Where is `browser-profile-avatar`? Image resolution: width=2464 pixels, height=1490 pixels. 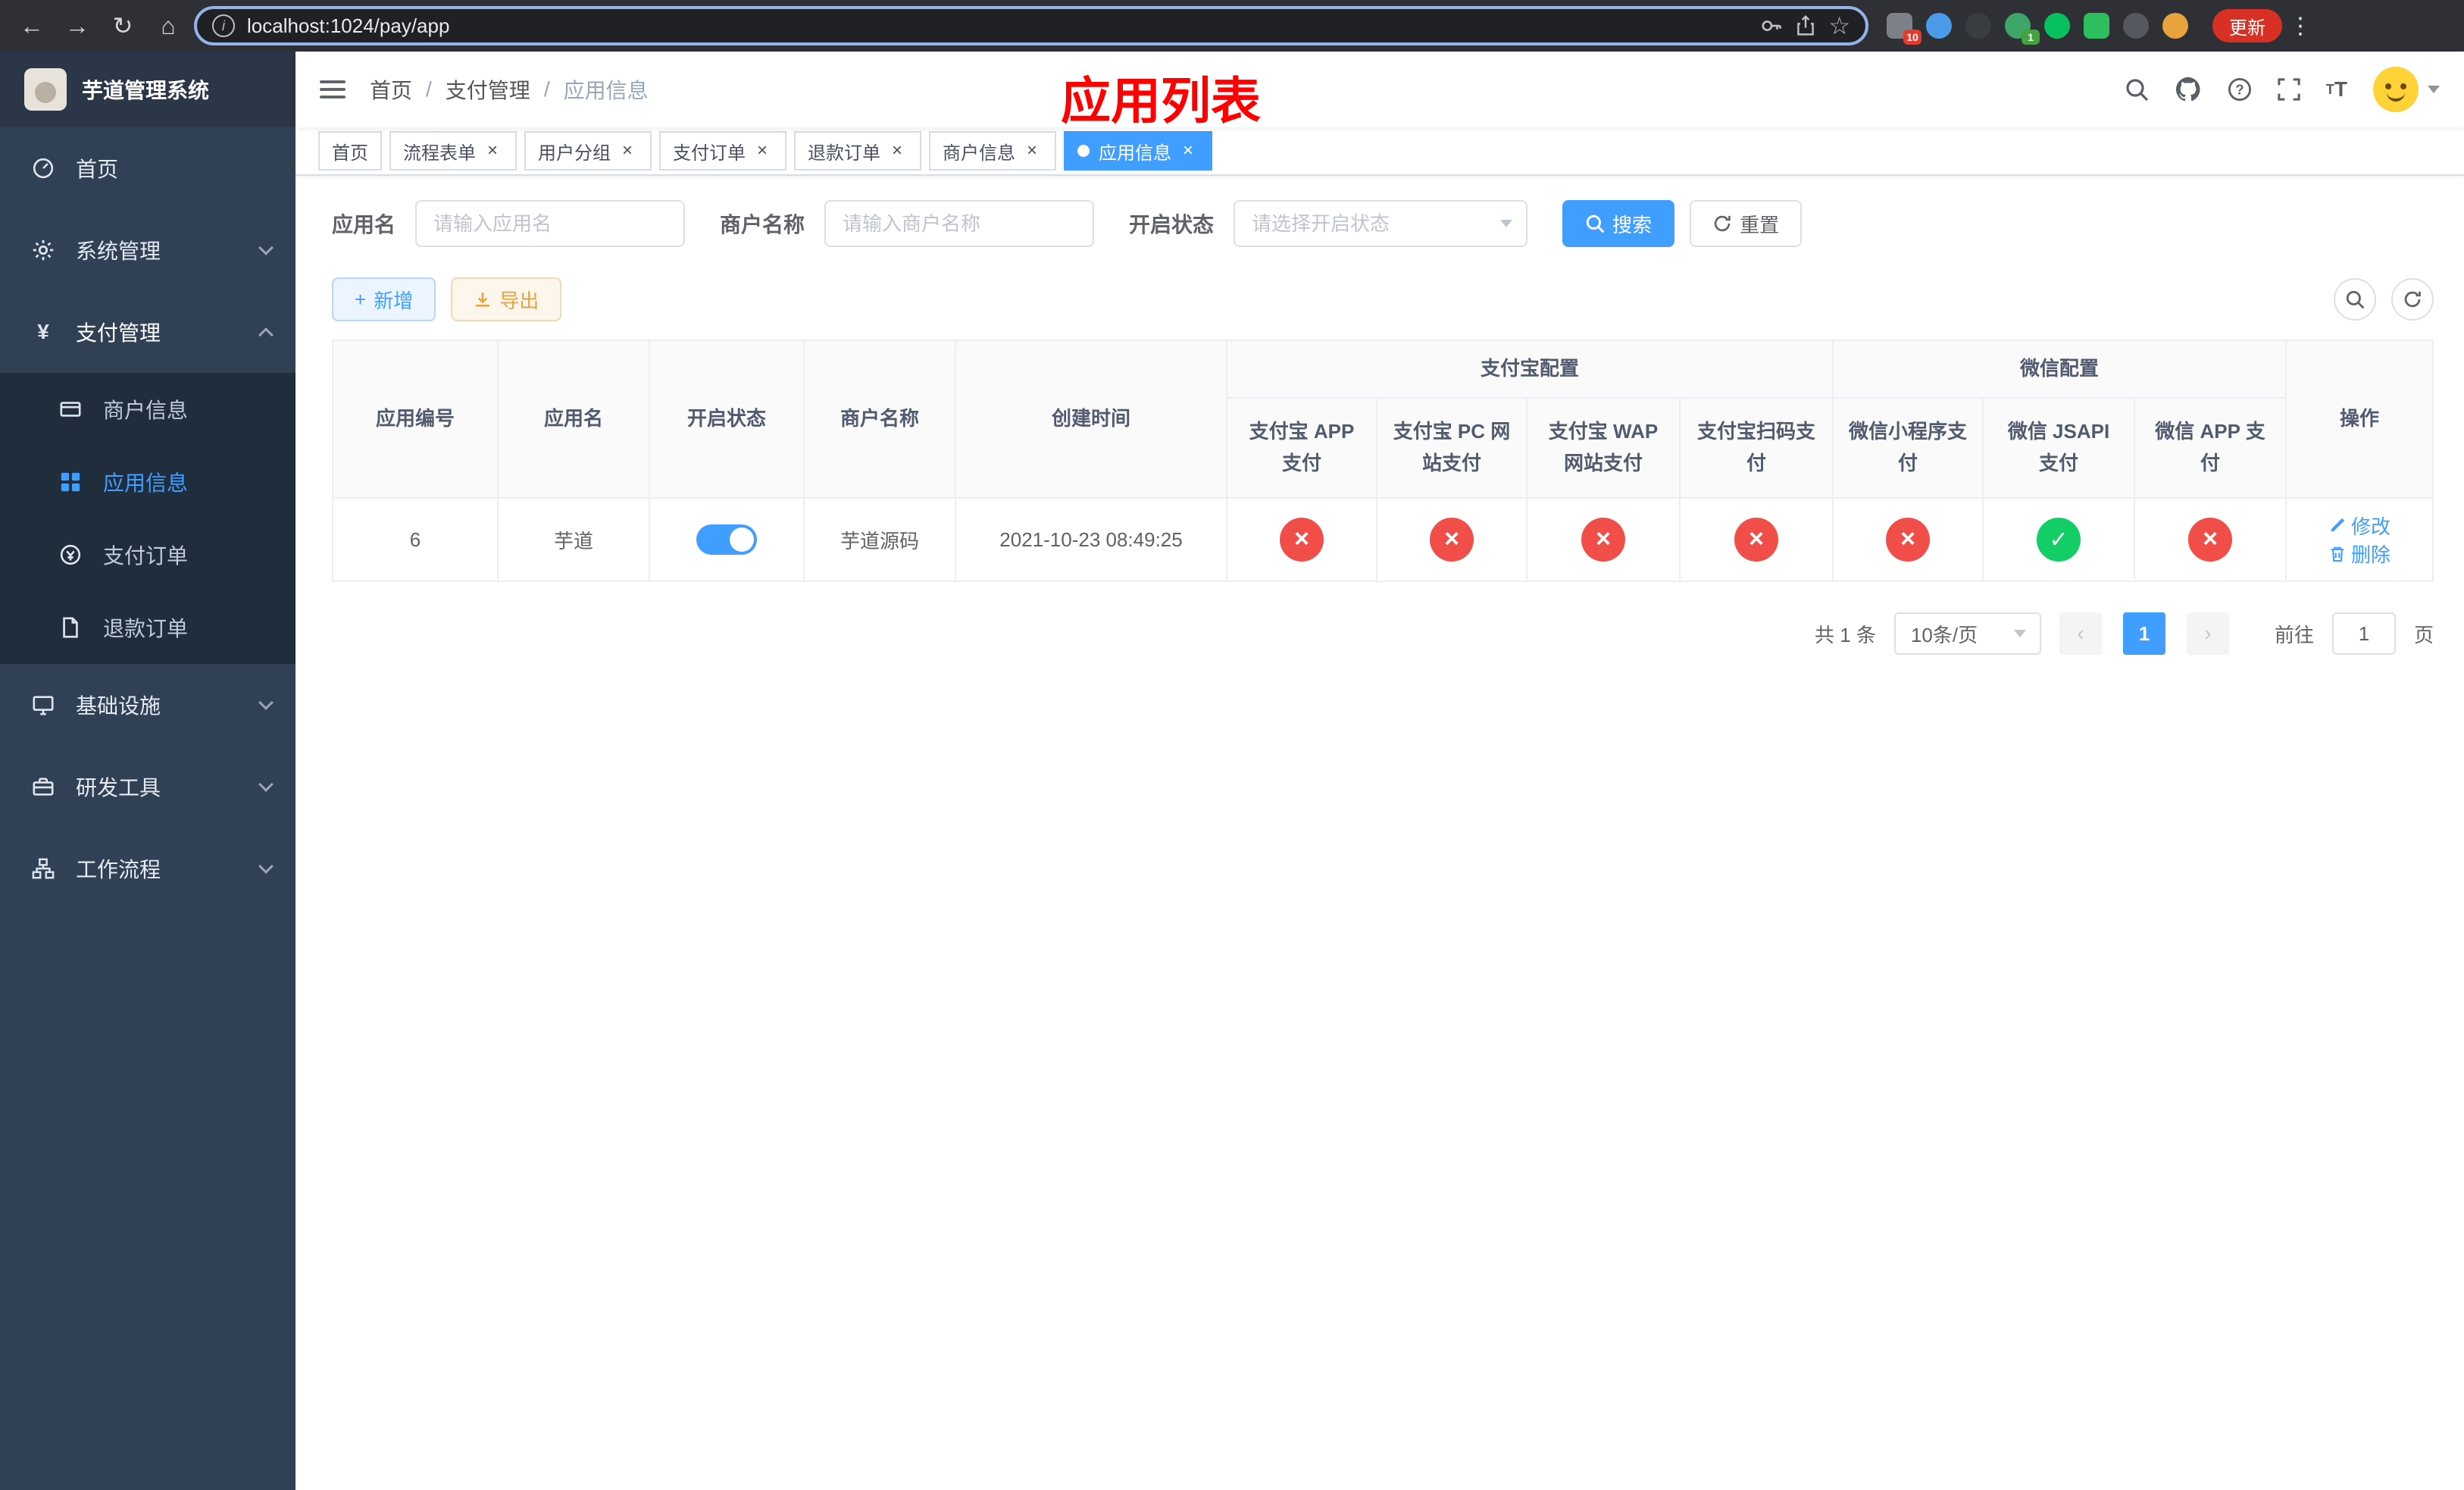 browser-profile-avatar is located at coordinates (2175, 26).